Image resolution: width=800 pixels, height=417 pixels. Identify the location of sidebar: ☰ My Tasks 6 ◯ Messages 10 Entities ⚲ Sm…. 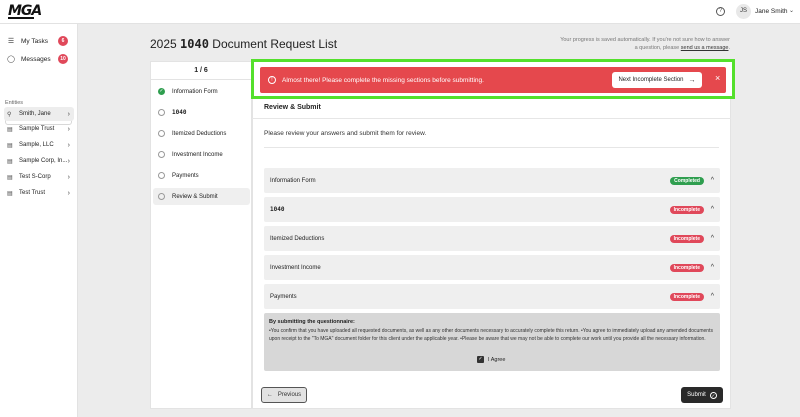
(39, 220).